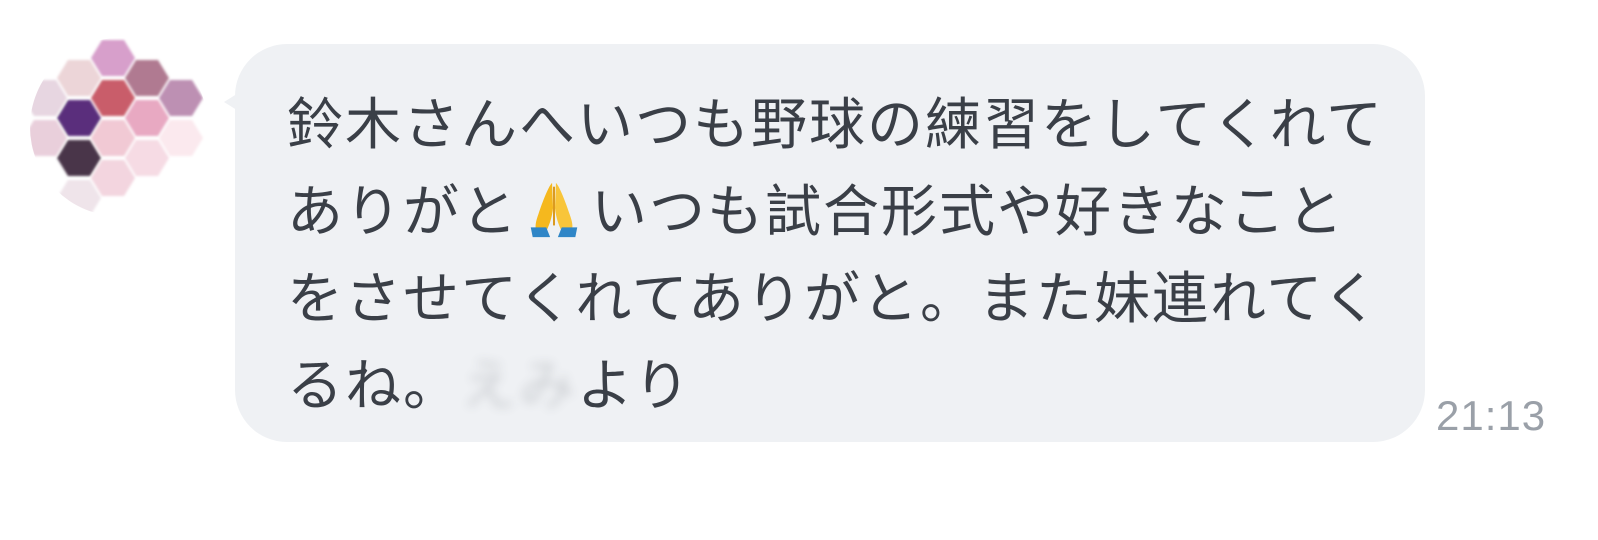 This screenshot has height=540, width=1598. What do you see at coordinates (554, 210) in the screenshot?
I see `folded-hands-icon` at bounding box center [554, 210].